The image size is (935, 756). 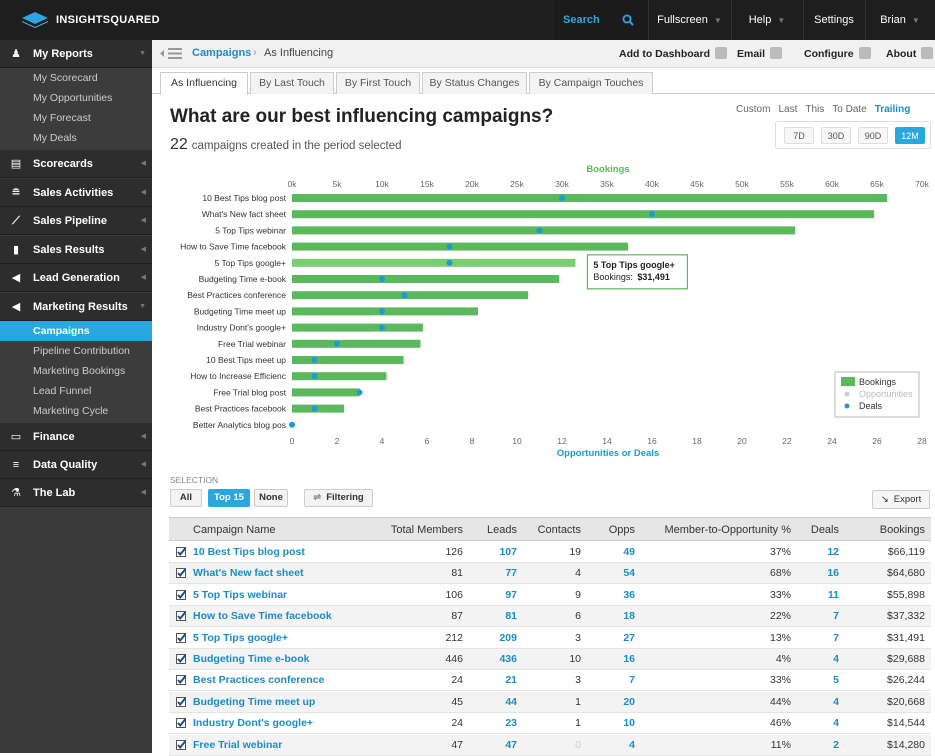 What do you see at coordinates (493, 573) in the screenshot?
I see `leads-link: 77` at bounding box center [493, 573].